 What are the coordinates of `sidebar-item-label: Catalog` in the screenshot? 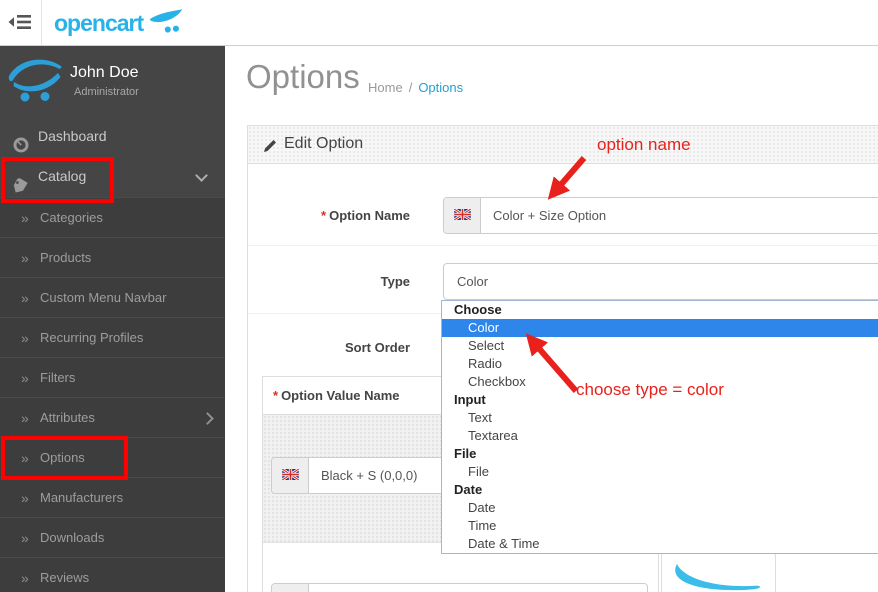 It's located at (62, 176).